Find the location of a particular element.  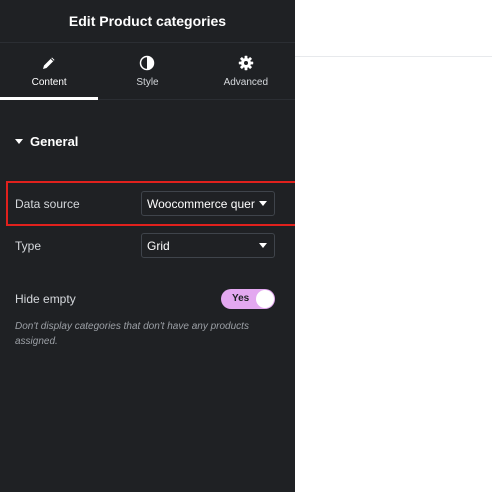

hide-empty-label: Hide empty is located at coordinates (45, 299).